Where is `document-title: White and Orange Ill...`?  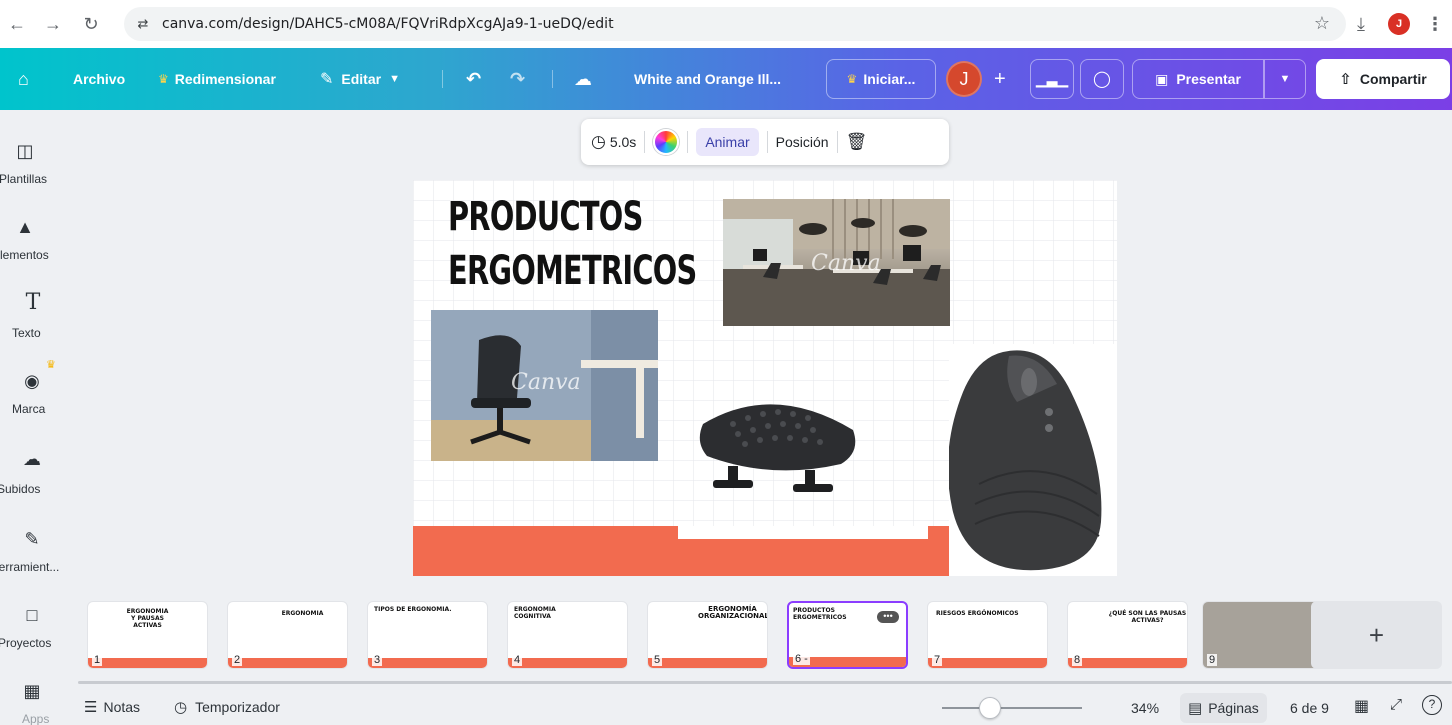
document-title: White and Orange Ill... is located at coordinates (707, 79).